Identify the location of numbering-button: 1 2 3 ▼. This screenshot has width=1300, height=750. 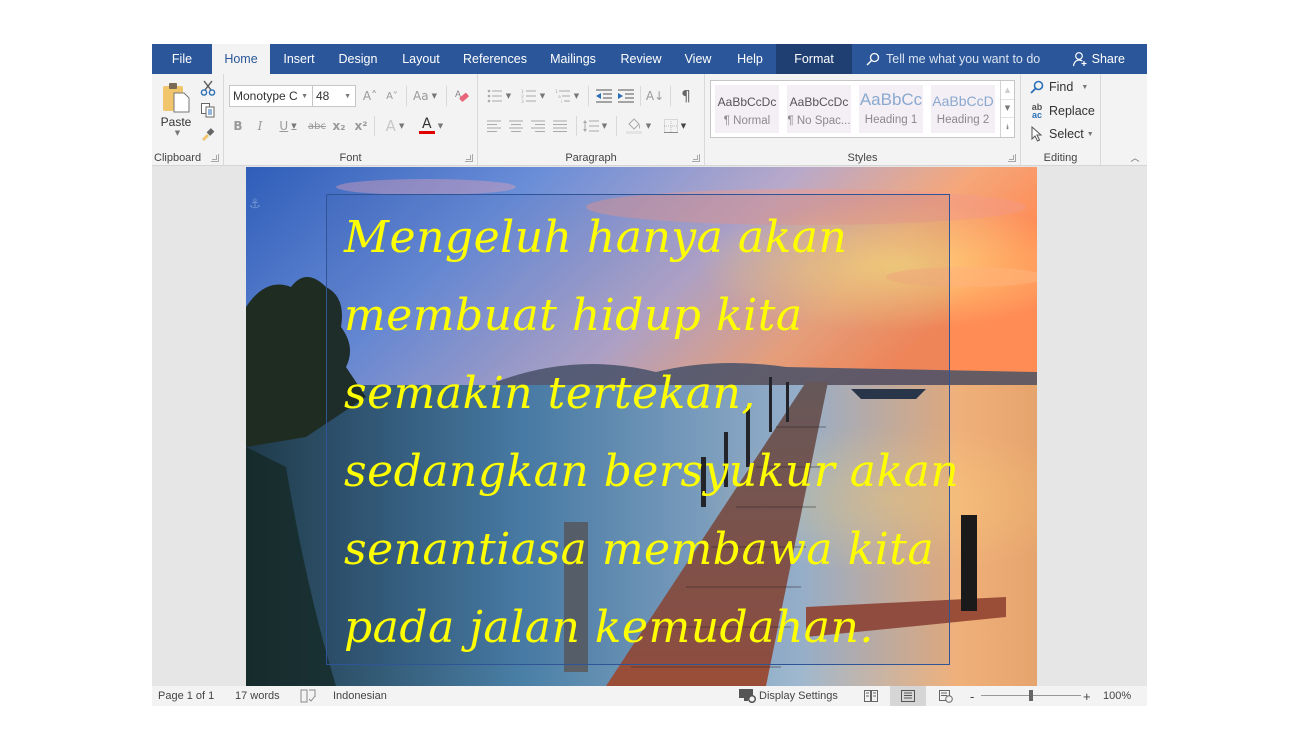
(533, 96).